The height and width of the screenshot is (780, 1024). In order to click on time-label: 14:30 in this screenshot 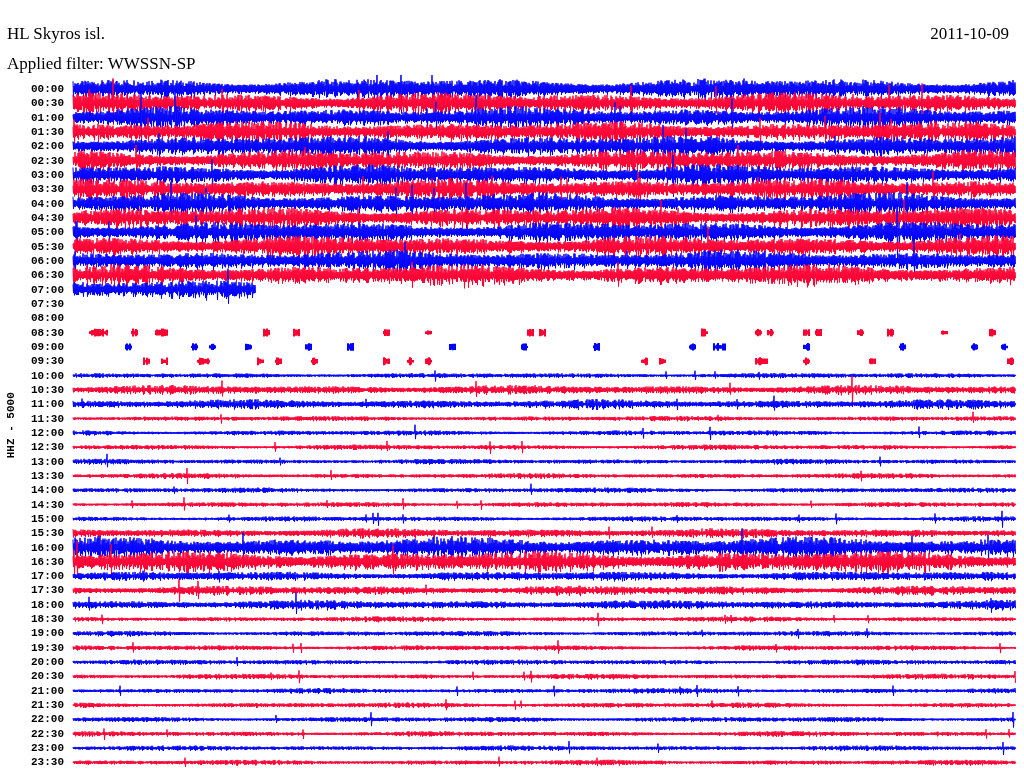, I will do `click(47, 504)`.